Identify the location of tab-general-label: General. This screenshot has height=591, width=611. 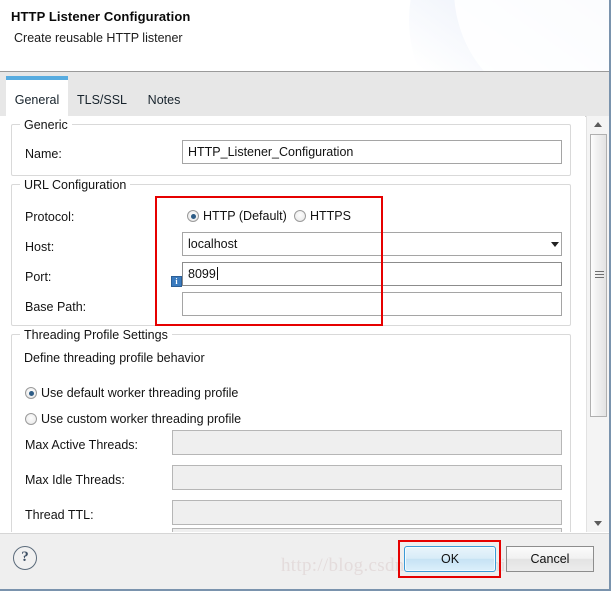
(37, 100).